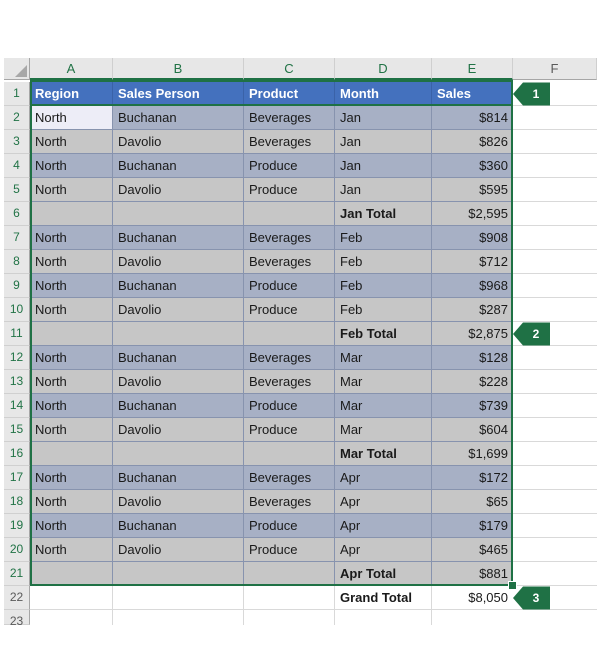 The height and width of the screenshot is (656, 608). I want to click on cell-F4, so click(555, 166).